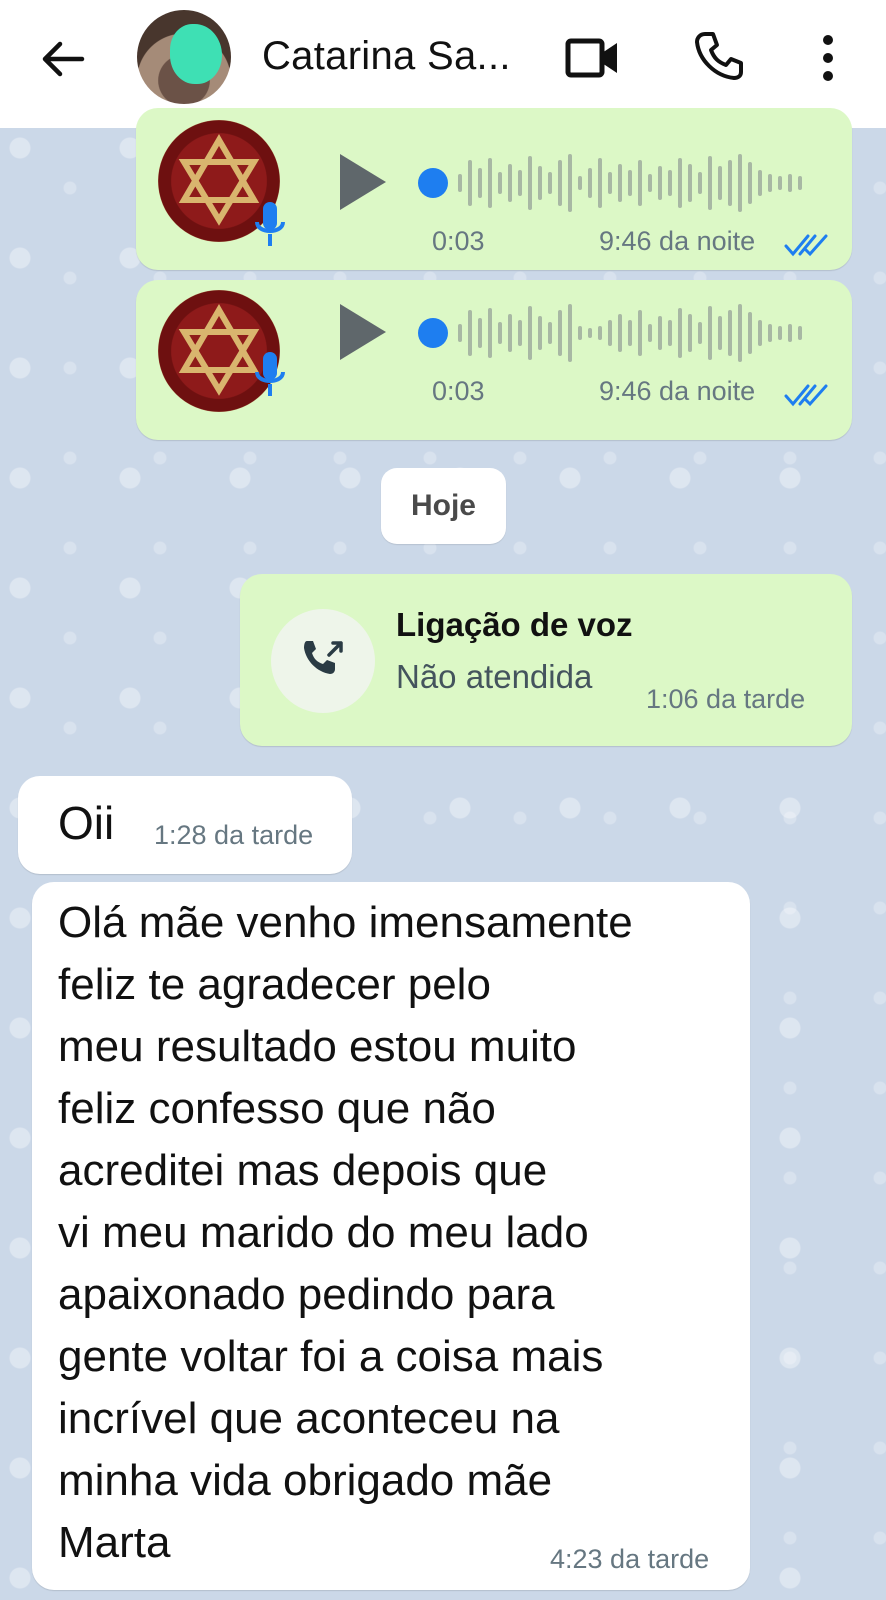 The width and height of the screenshot is (886, 1600). I want to click on message-line: apaixonado pedindo para, so click(306, 1294).